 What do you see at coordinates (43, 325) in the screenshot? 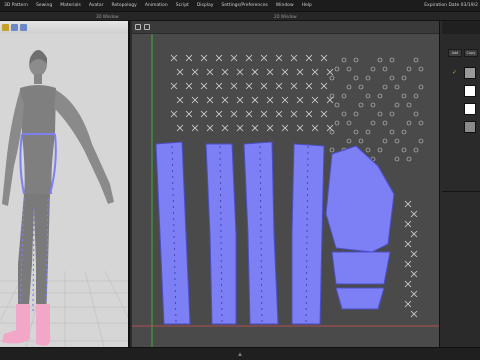
I see `right-boot` at bounding box center [43, 325].